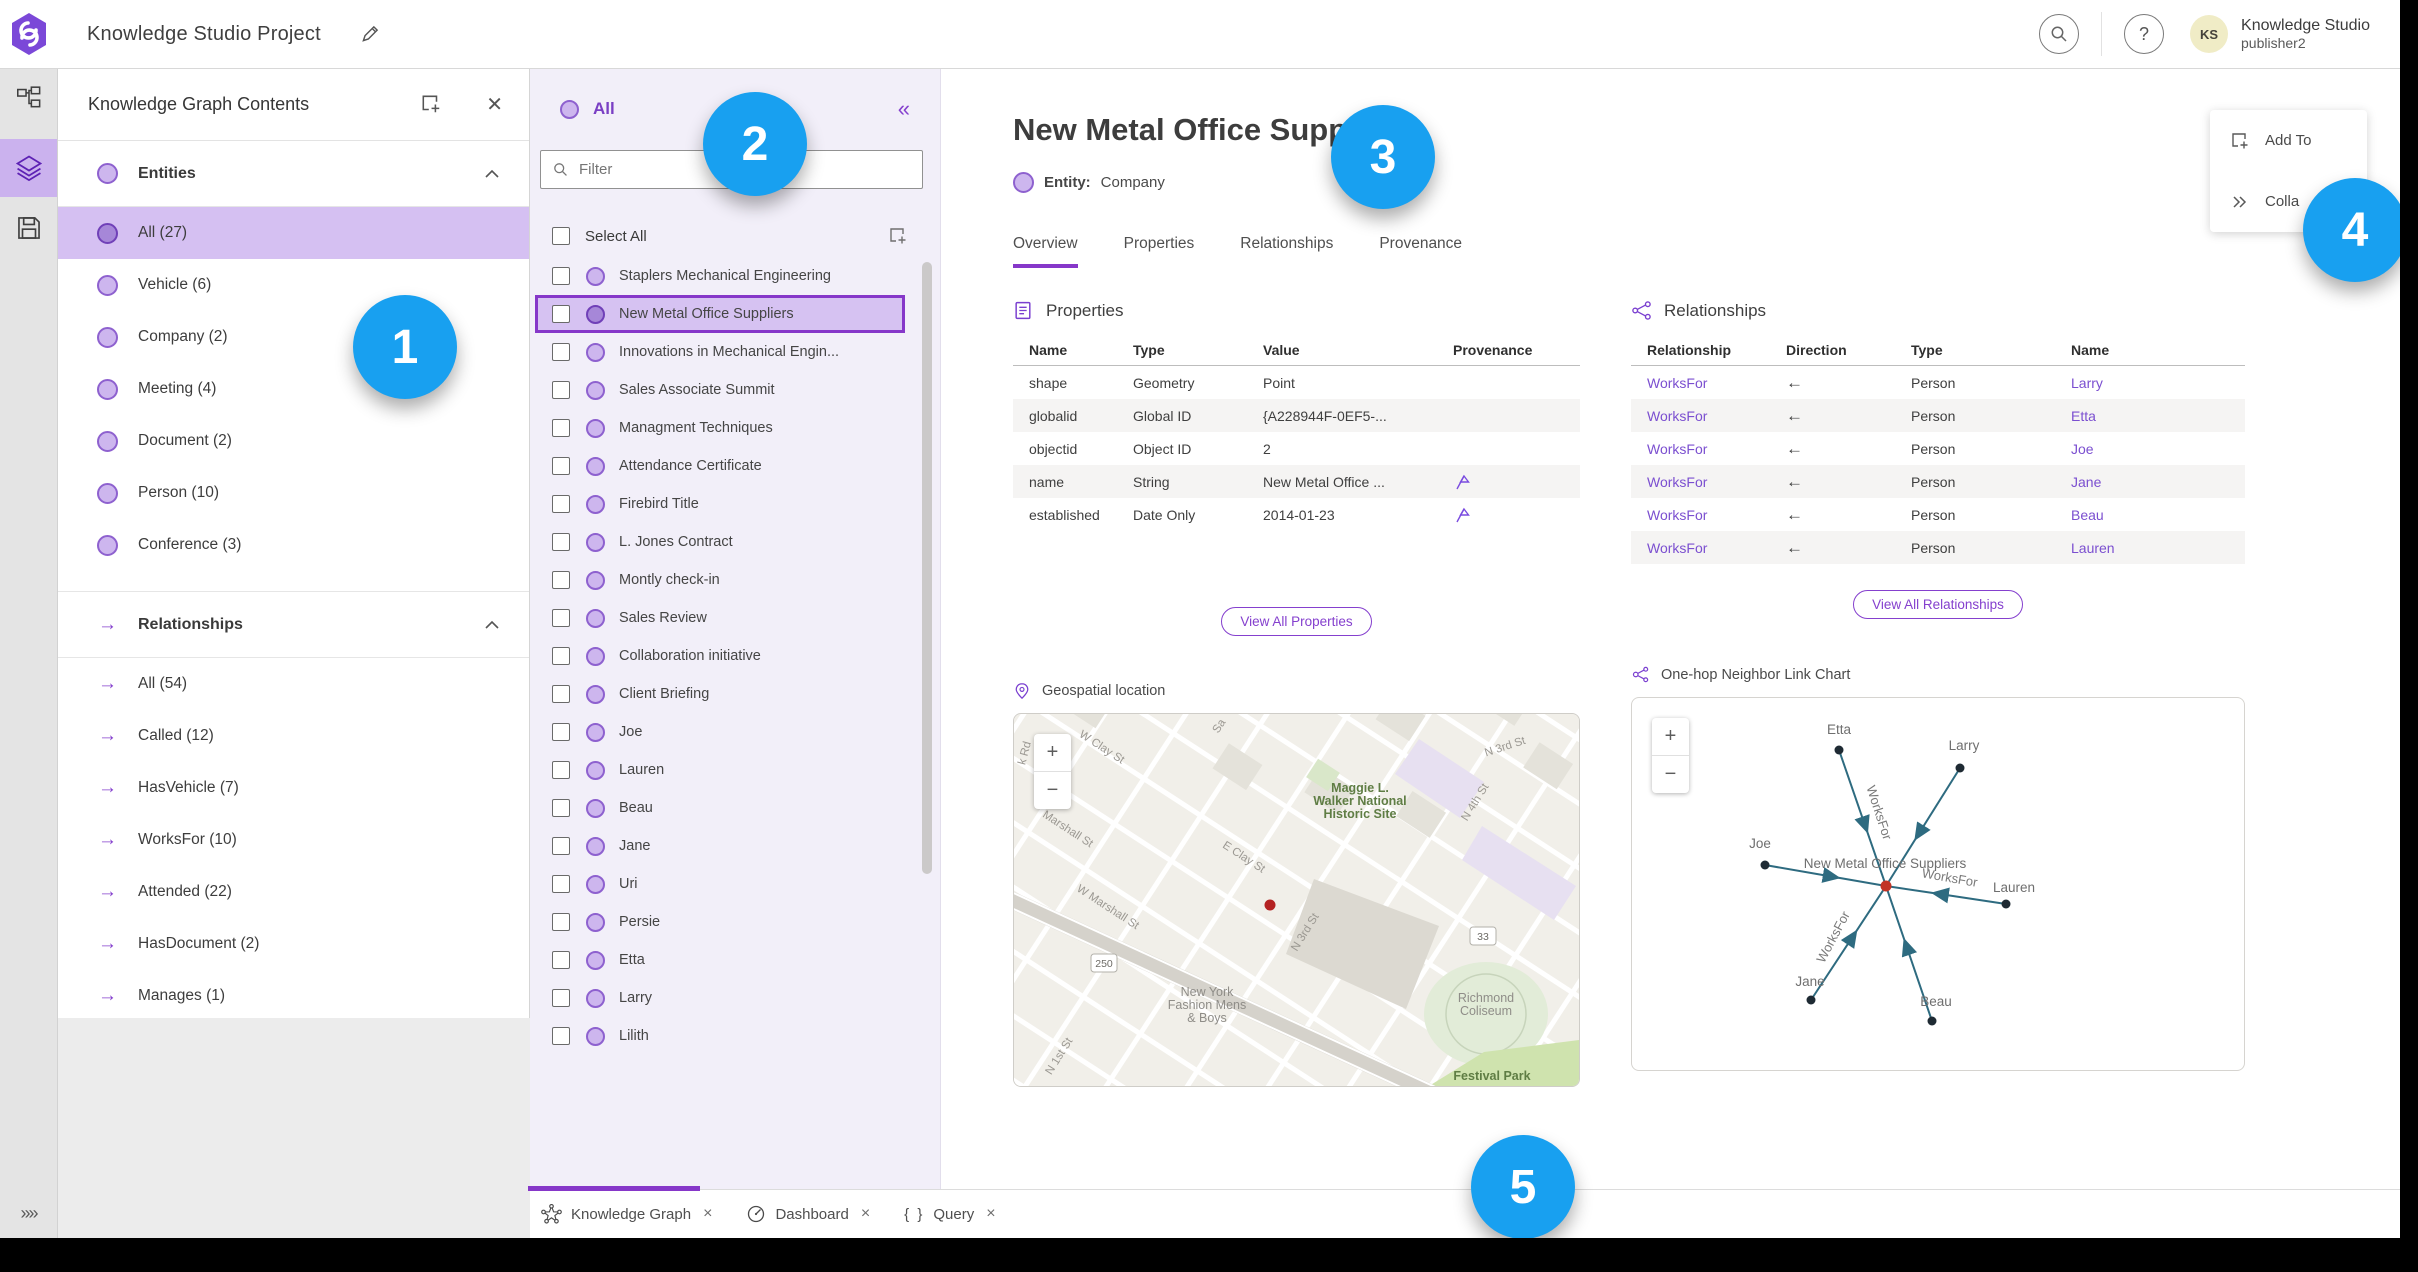 The image size is (2418, 1272). What do you see at coordinates (293, 684) in the screenshot?
I see `sidebar-relationship-item: → All (54)` at bounding box center [293, 684].